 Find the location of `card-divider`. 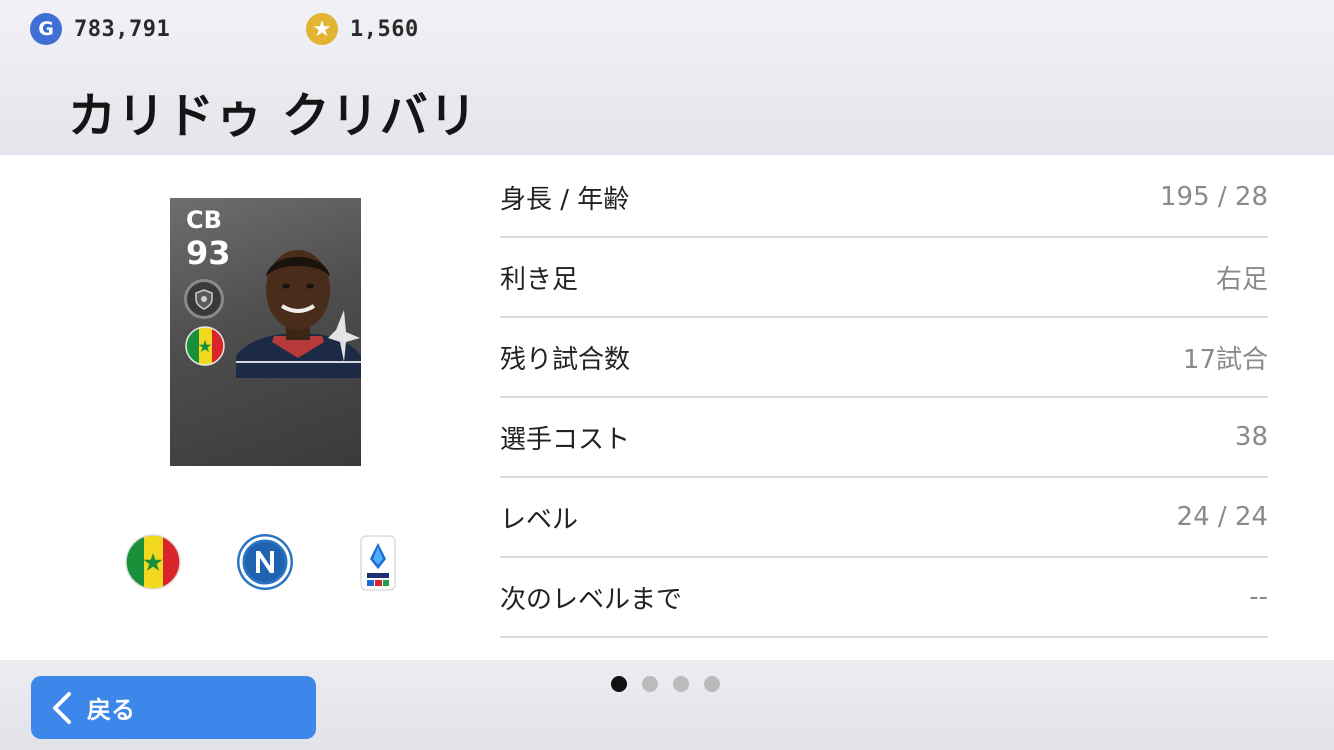

card-divider is located at coordinates (298, 362).